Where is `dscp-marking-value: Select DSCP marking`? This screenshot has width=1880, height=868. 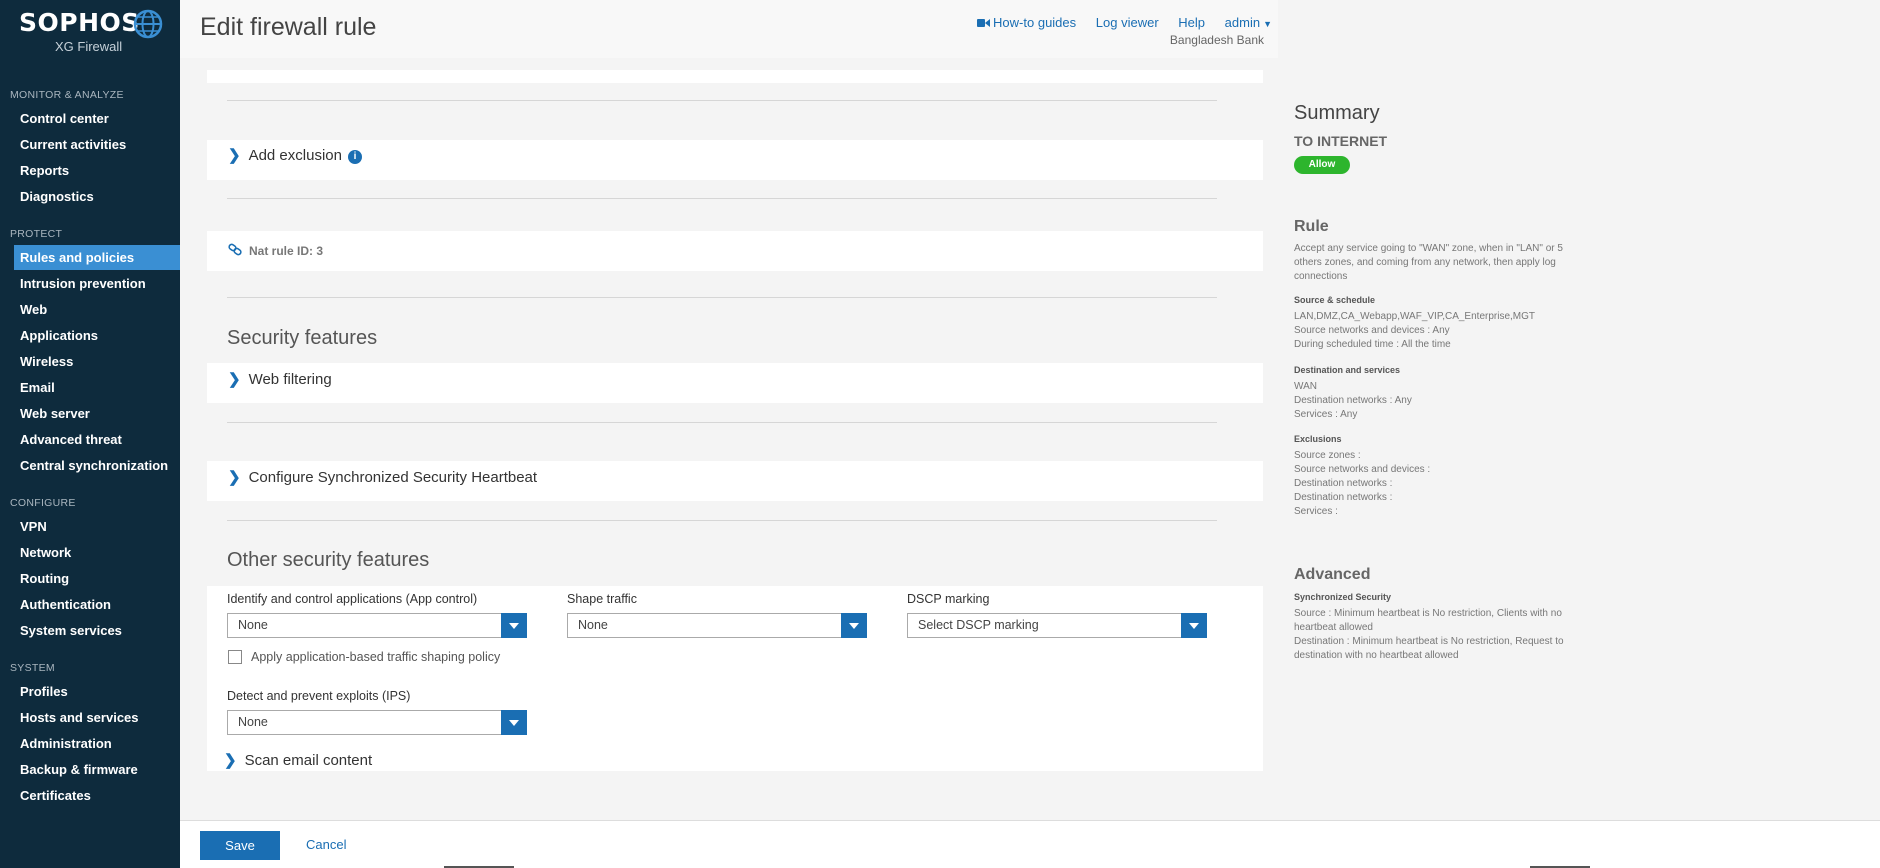
dscp-marking-value: Select DSCP marking is located at coordinates (978, 625).